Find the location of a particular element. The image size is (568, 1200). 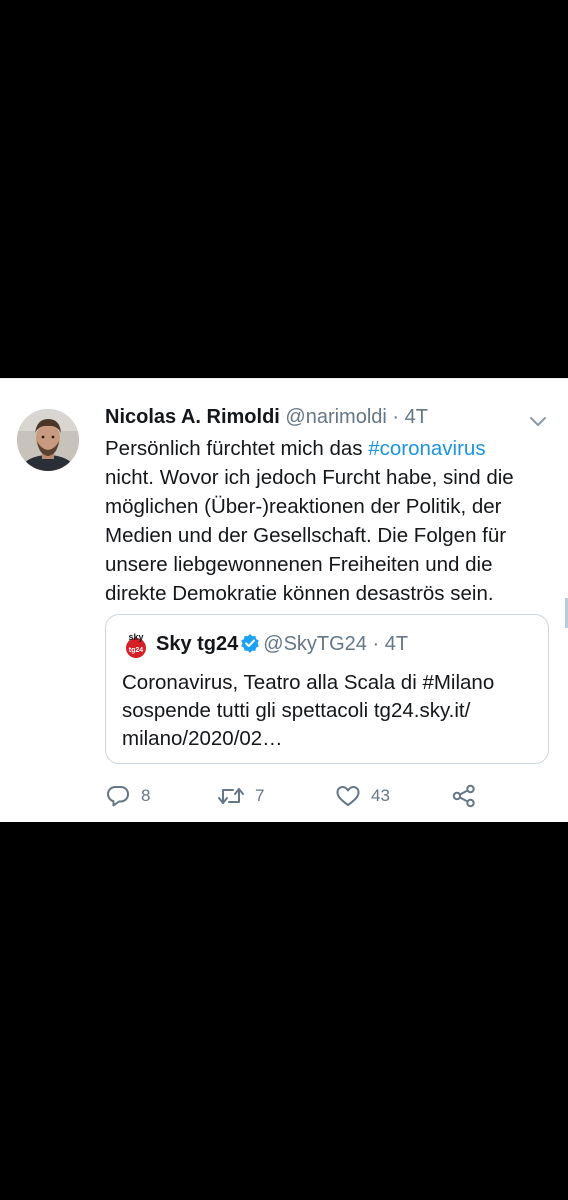

tweet-header: Nicolas A. Rimoldi @narimoldi · 4T is located at coordinates (266, 417).